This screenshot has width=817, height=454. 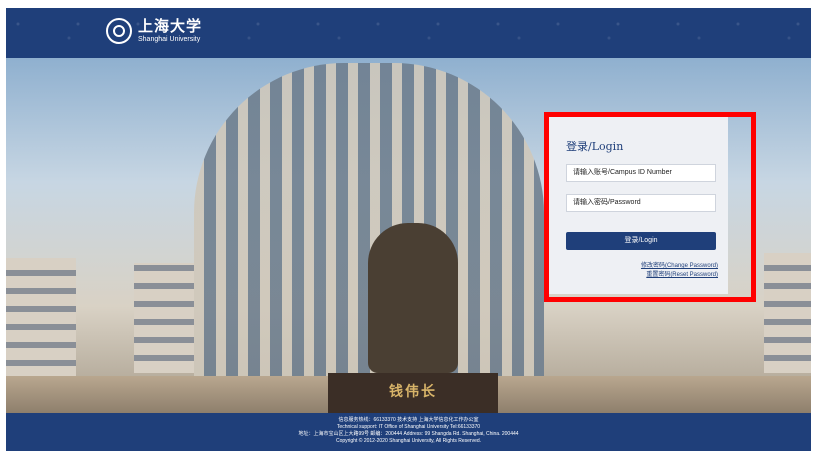 I want to click on right-building, so click(x=787, y=313).